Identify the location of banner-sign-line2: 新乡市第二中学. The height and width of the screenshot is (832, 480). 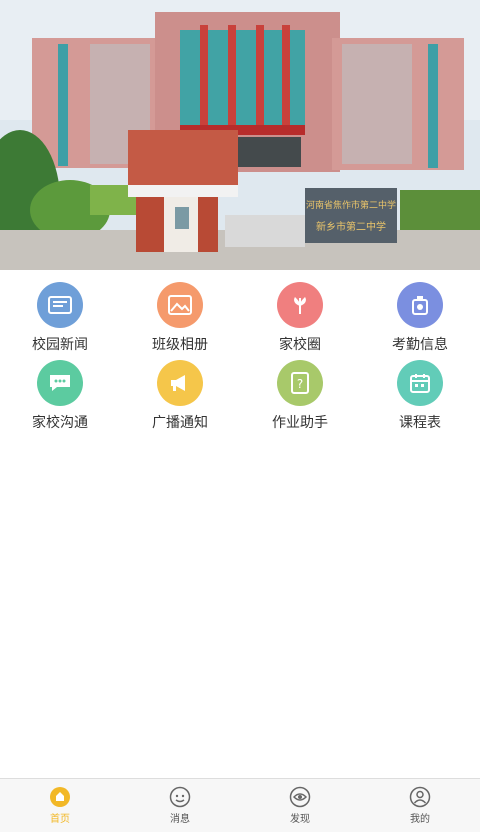
(351, 226).